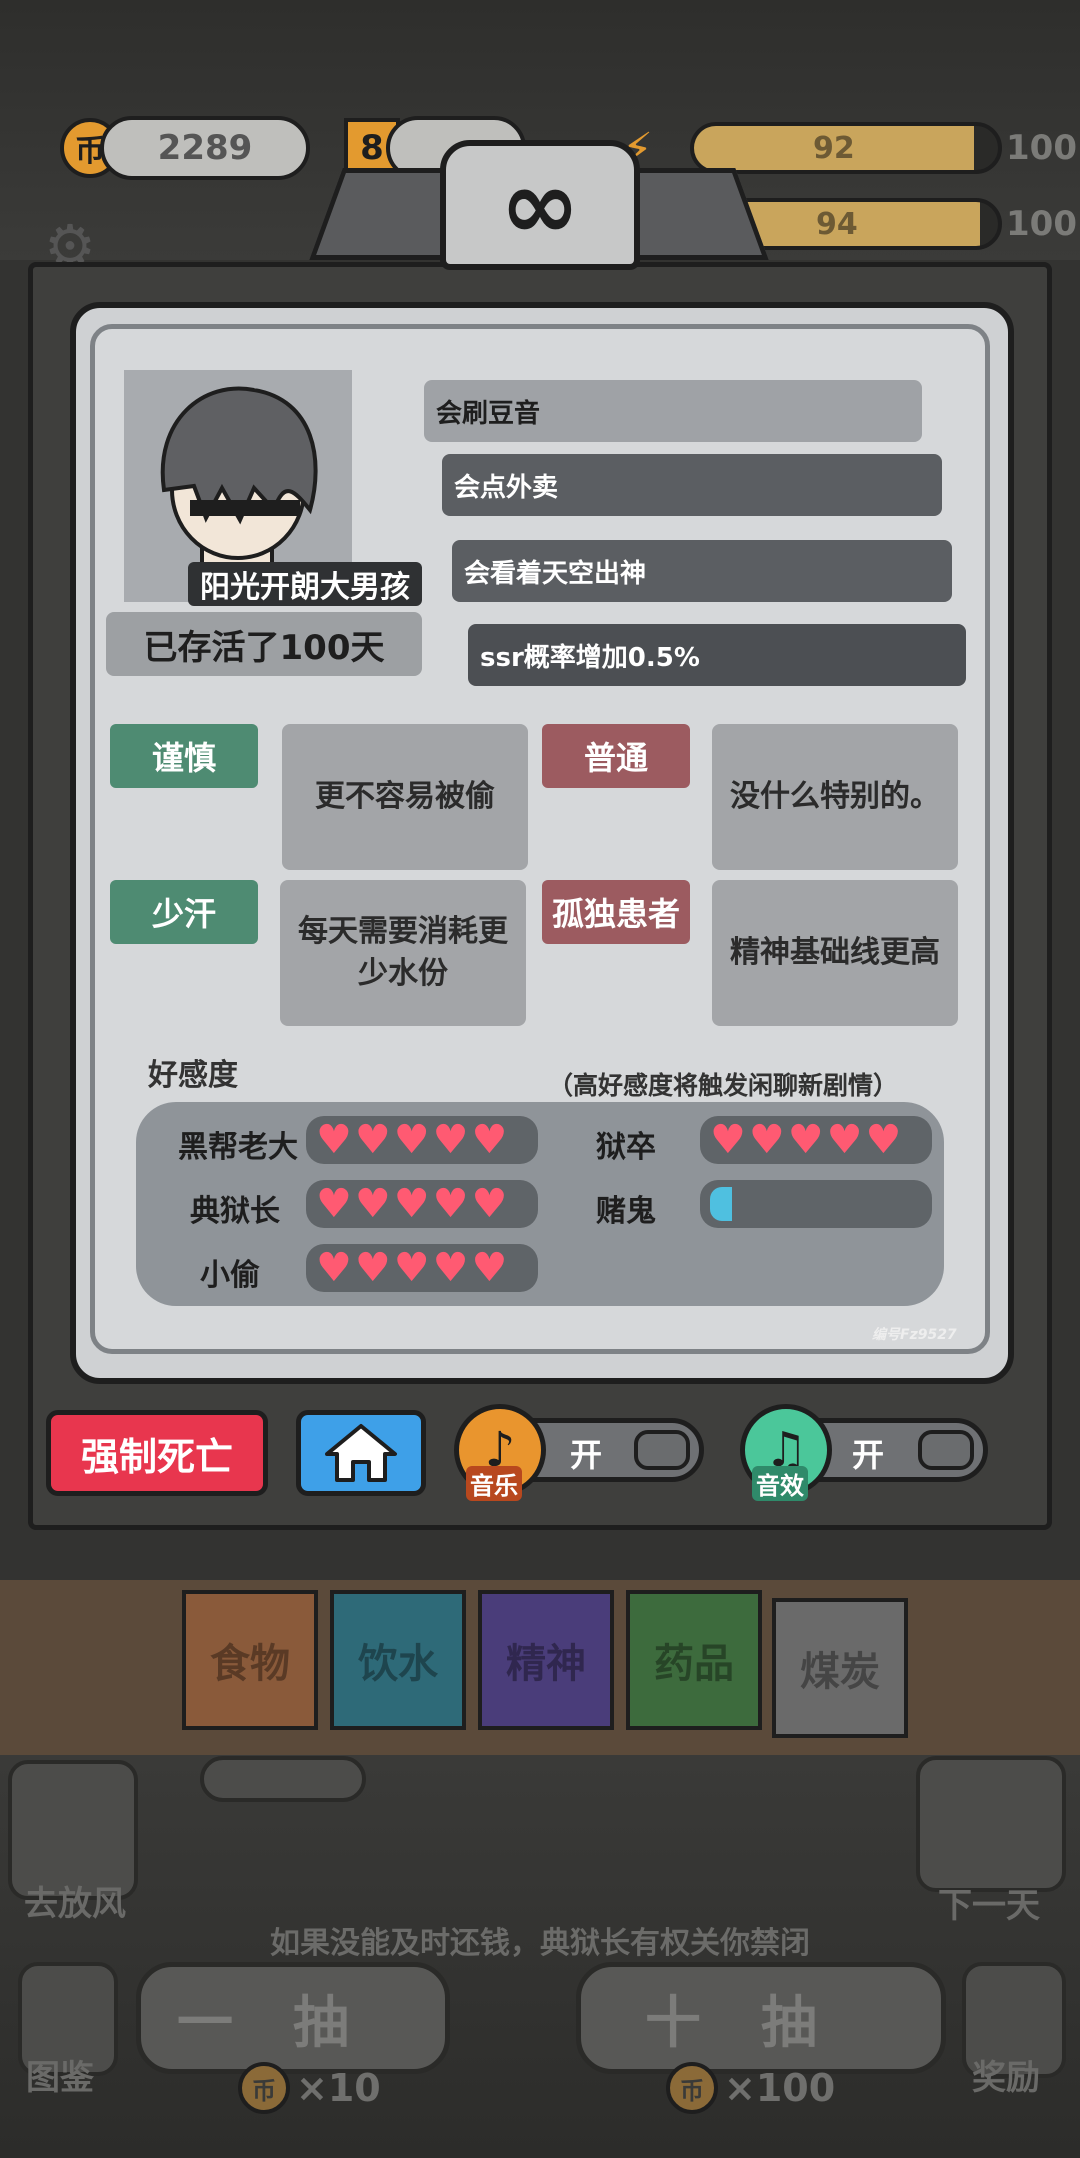 The width and height of the screenshot is (1080, 2158). What do you see at coordinates (403, 953) in the screenshot?
I see `trait-desc-less-sweat: 每天需要消耗更少水份` at bounding box center [403, 953].